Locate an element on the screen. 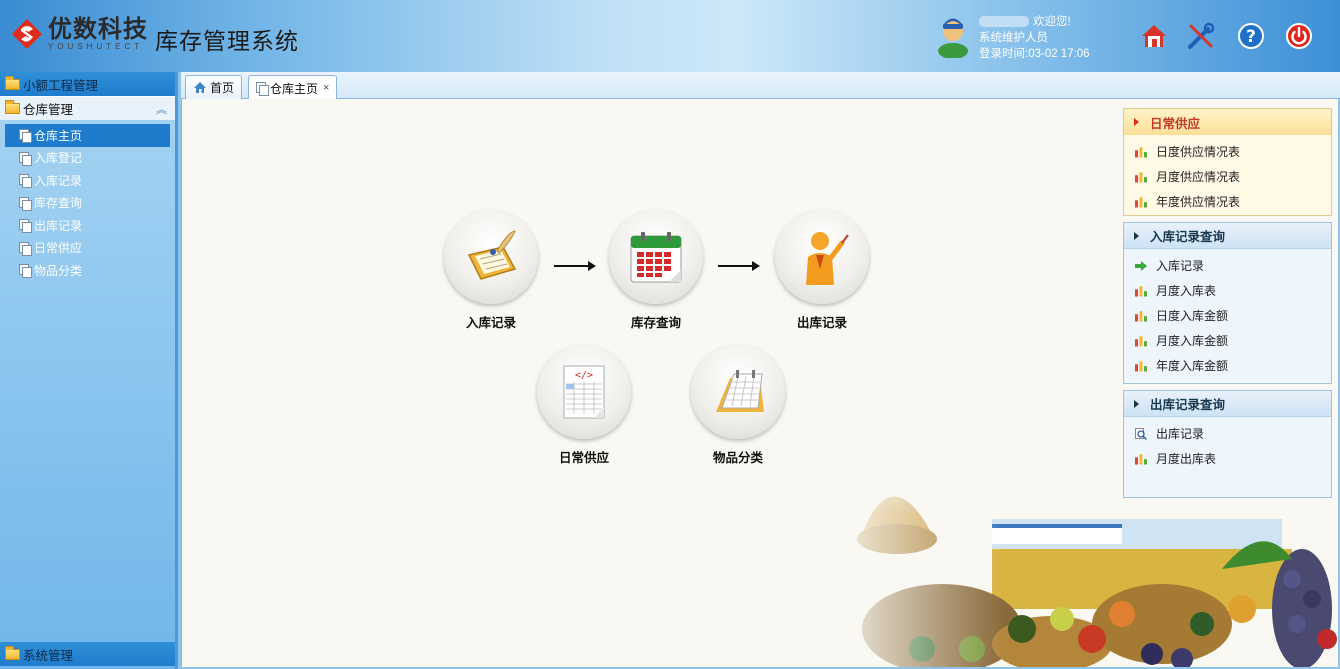 This screenshot has width=1340, height=669. desk-calendar-icon is located at coordinates (738, 392).